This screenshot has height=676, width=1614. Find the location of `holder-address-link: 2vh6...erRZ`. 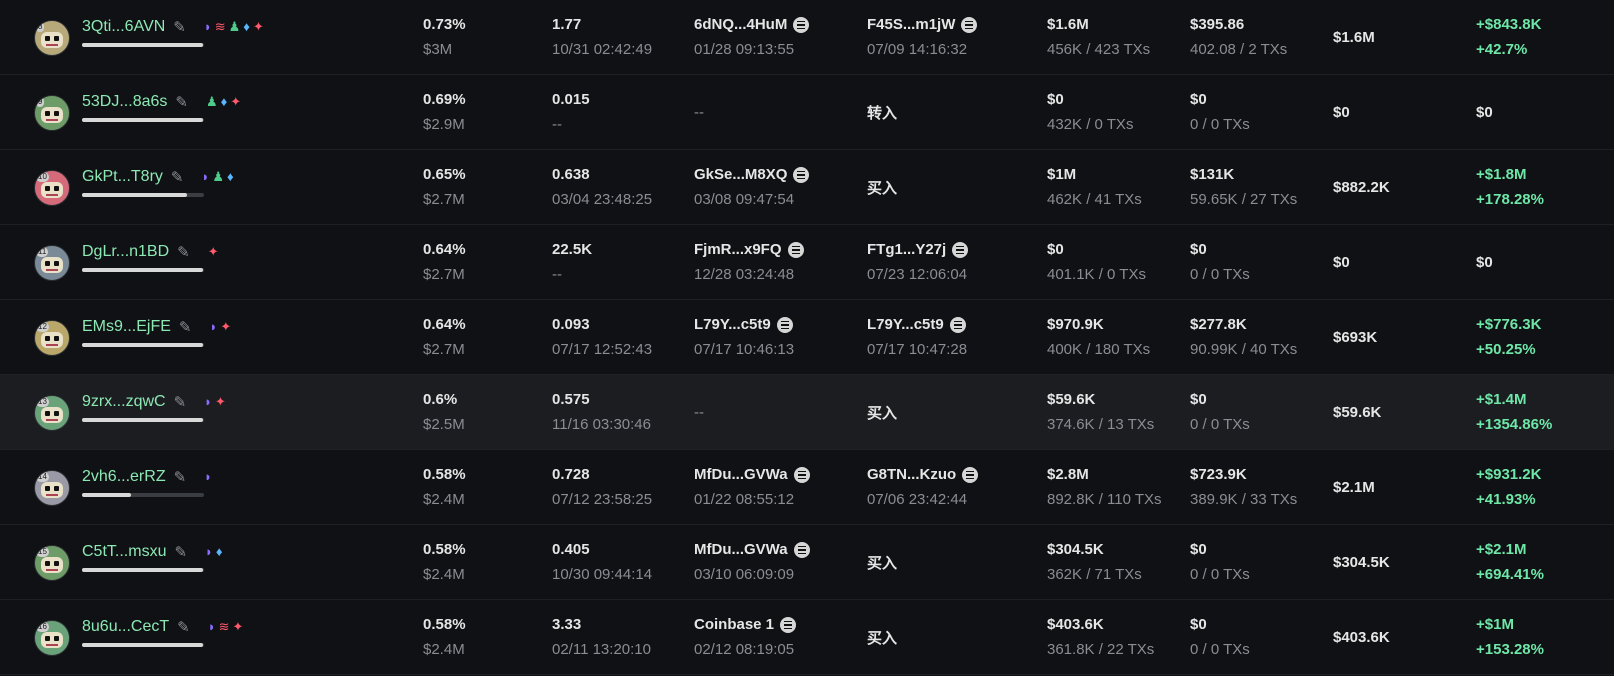

holder-address-link: 2vh6...erRZ is located at coordinates (124, 477).